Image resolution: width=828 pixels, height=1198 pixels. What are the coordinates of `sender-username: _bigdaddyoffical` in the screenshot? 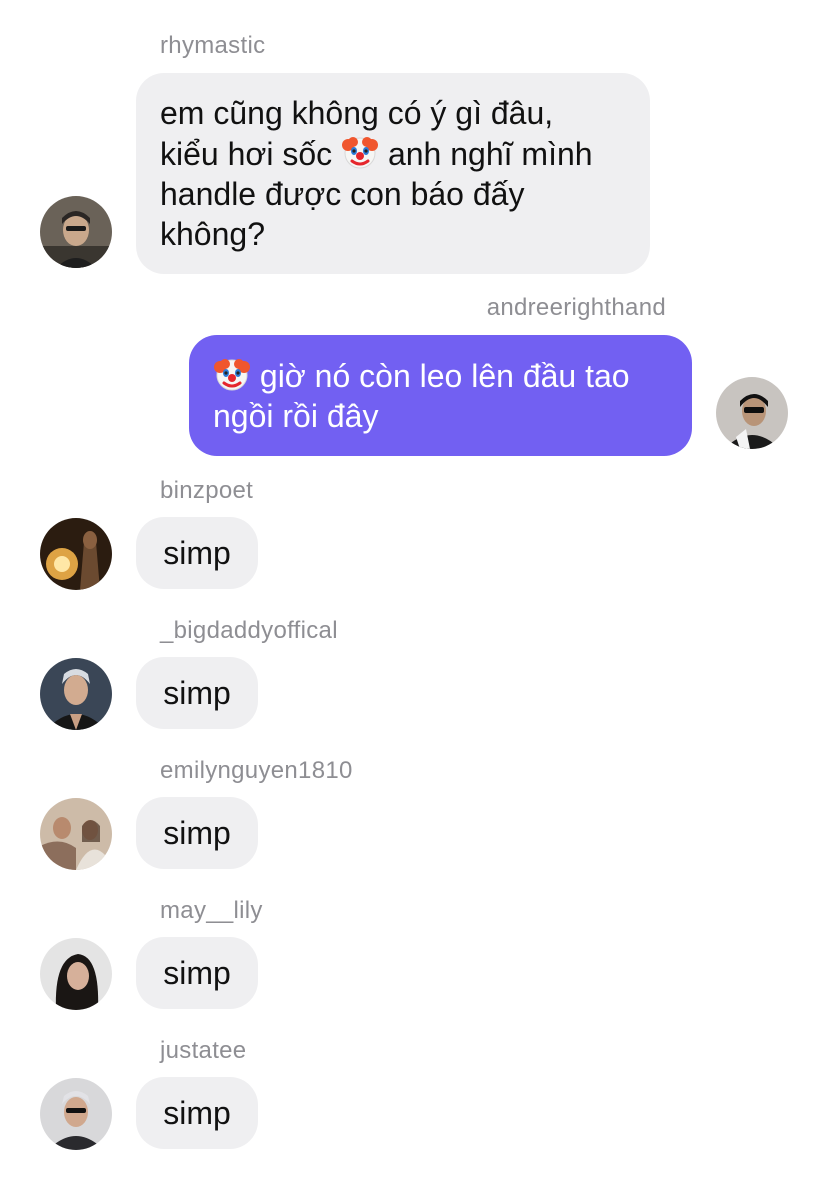 It's located at (249, 630).